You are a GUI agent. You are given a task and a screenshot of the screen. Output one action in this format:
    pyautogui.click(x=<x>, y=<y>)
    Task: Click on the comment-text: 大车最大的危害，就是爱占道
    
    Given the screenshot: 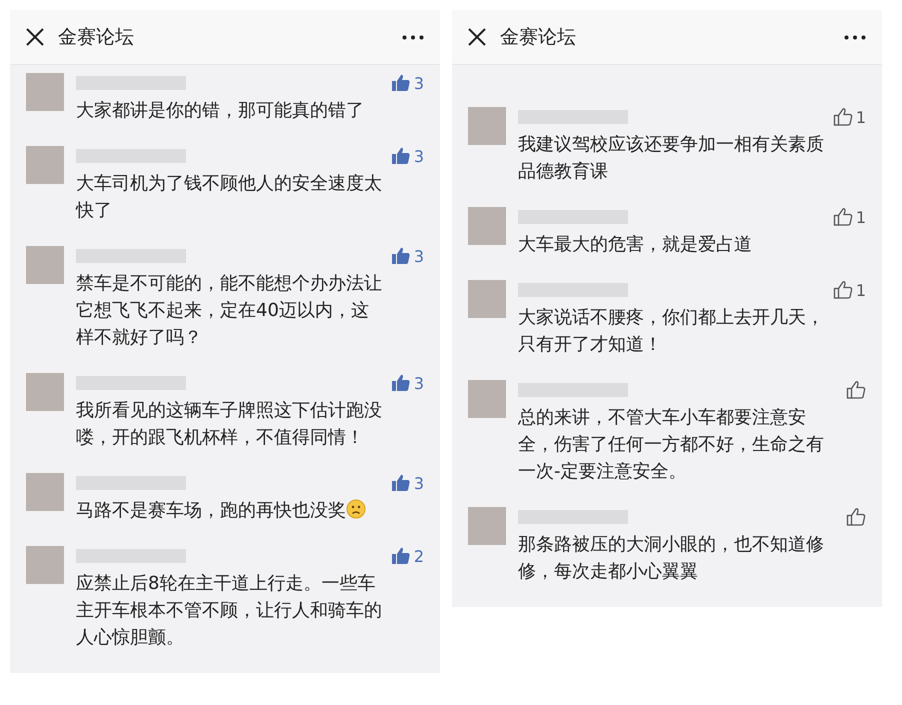 What is the action you would take?
    pyautogui.click(x=635, y=245)
    